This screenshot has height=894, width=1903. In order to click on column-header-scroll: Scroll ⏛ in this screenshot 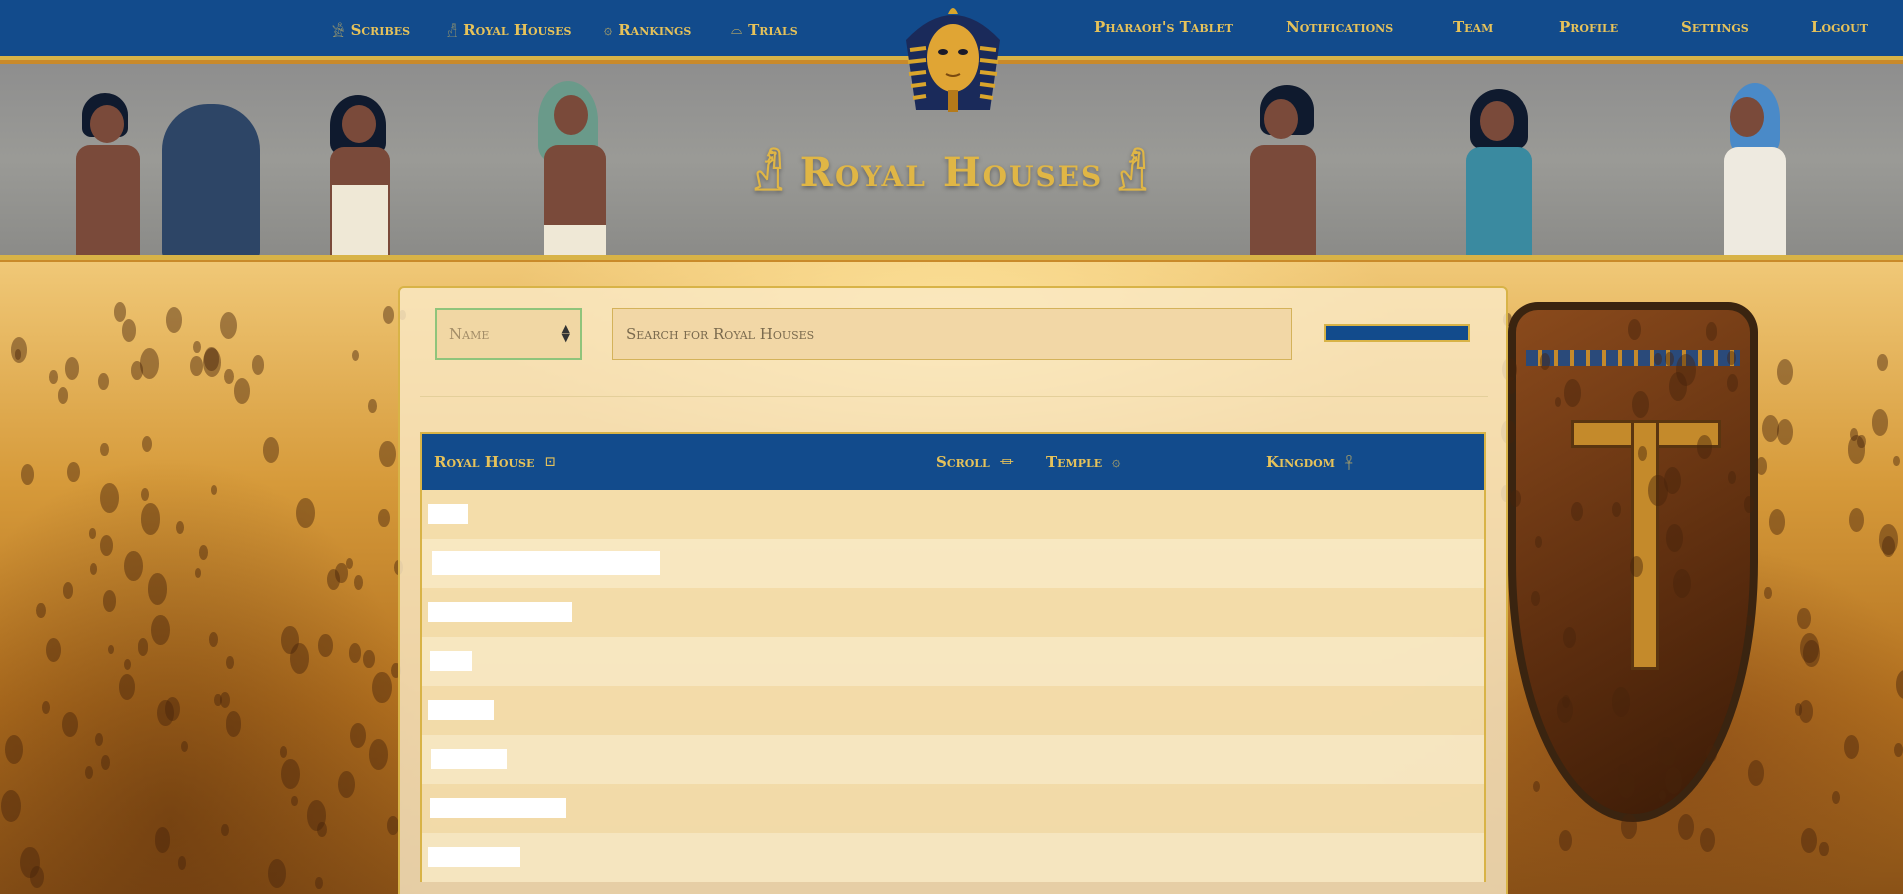, I will do `click(975, 462)`.